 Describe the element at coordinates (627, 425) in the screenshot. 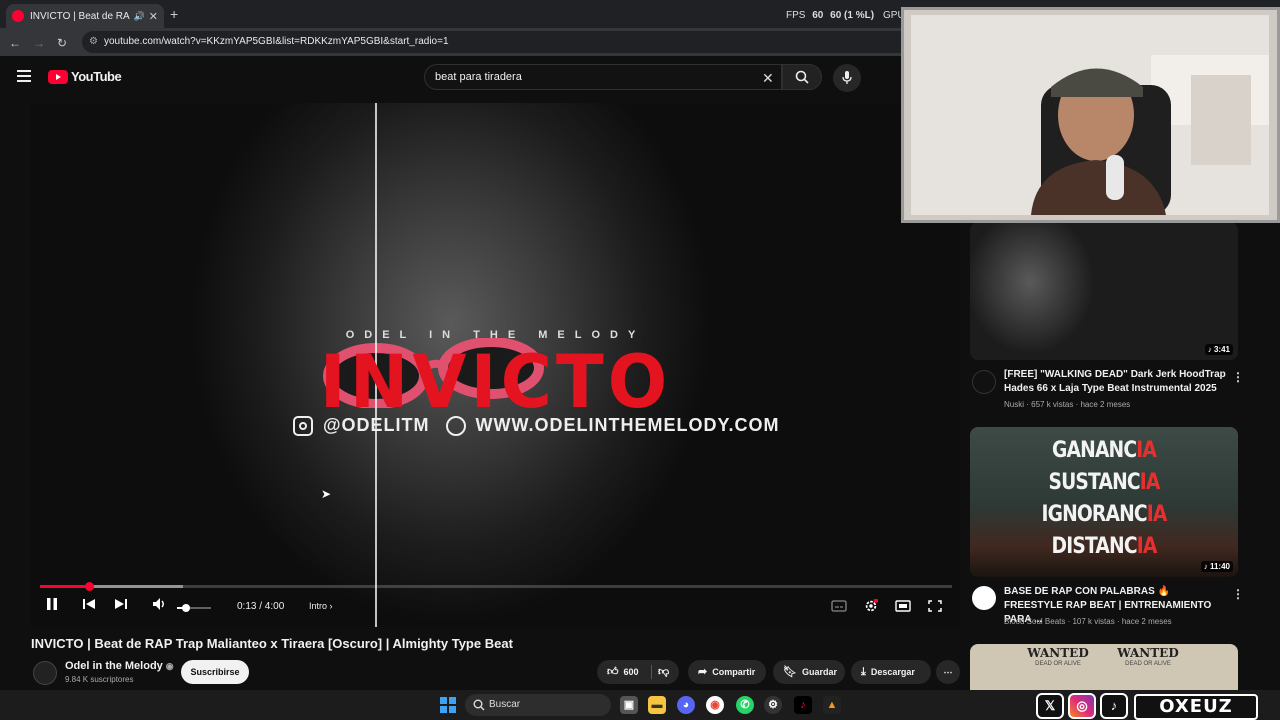

I see `art-website-text: WWW.ODELINTHEMELODY.COM` at that location.